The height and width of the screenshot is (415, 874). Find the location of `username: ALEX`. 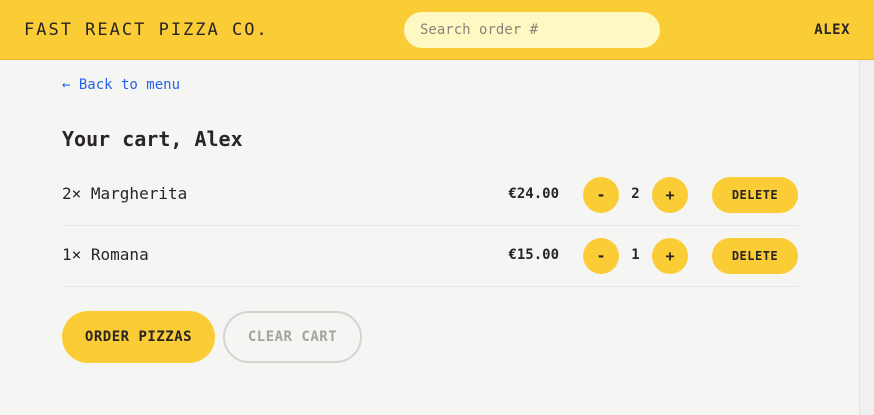

username: ALEX is located at coordinates (832, 30).